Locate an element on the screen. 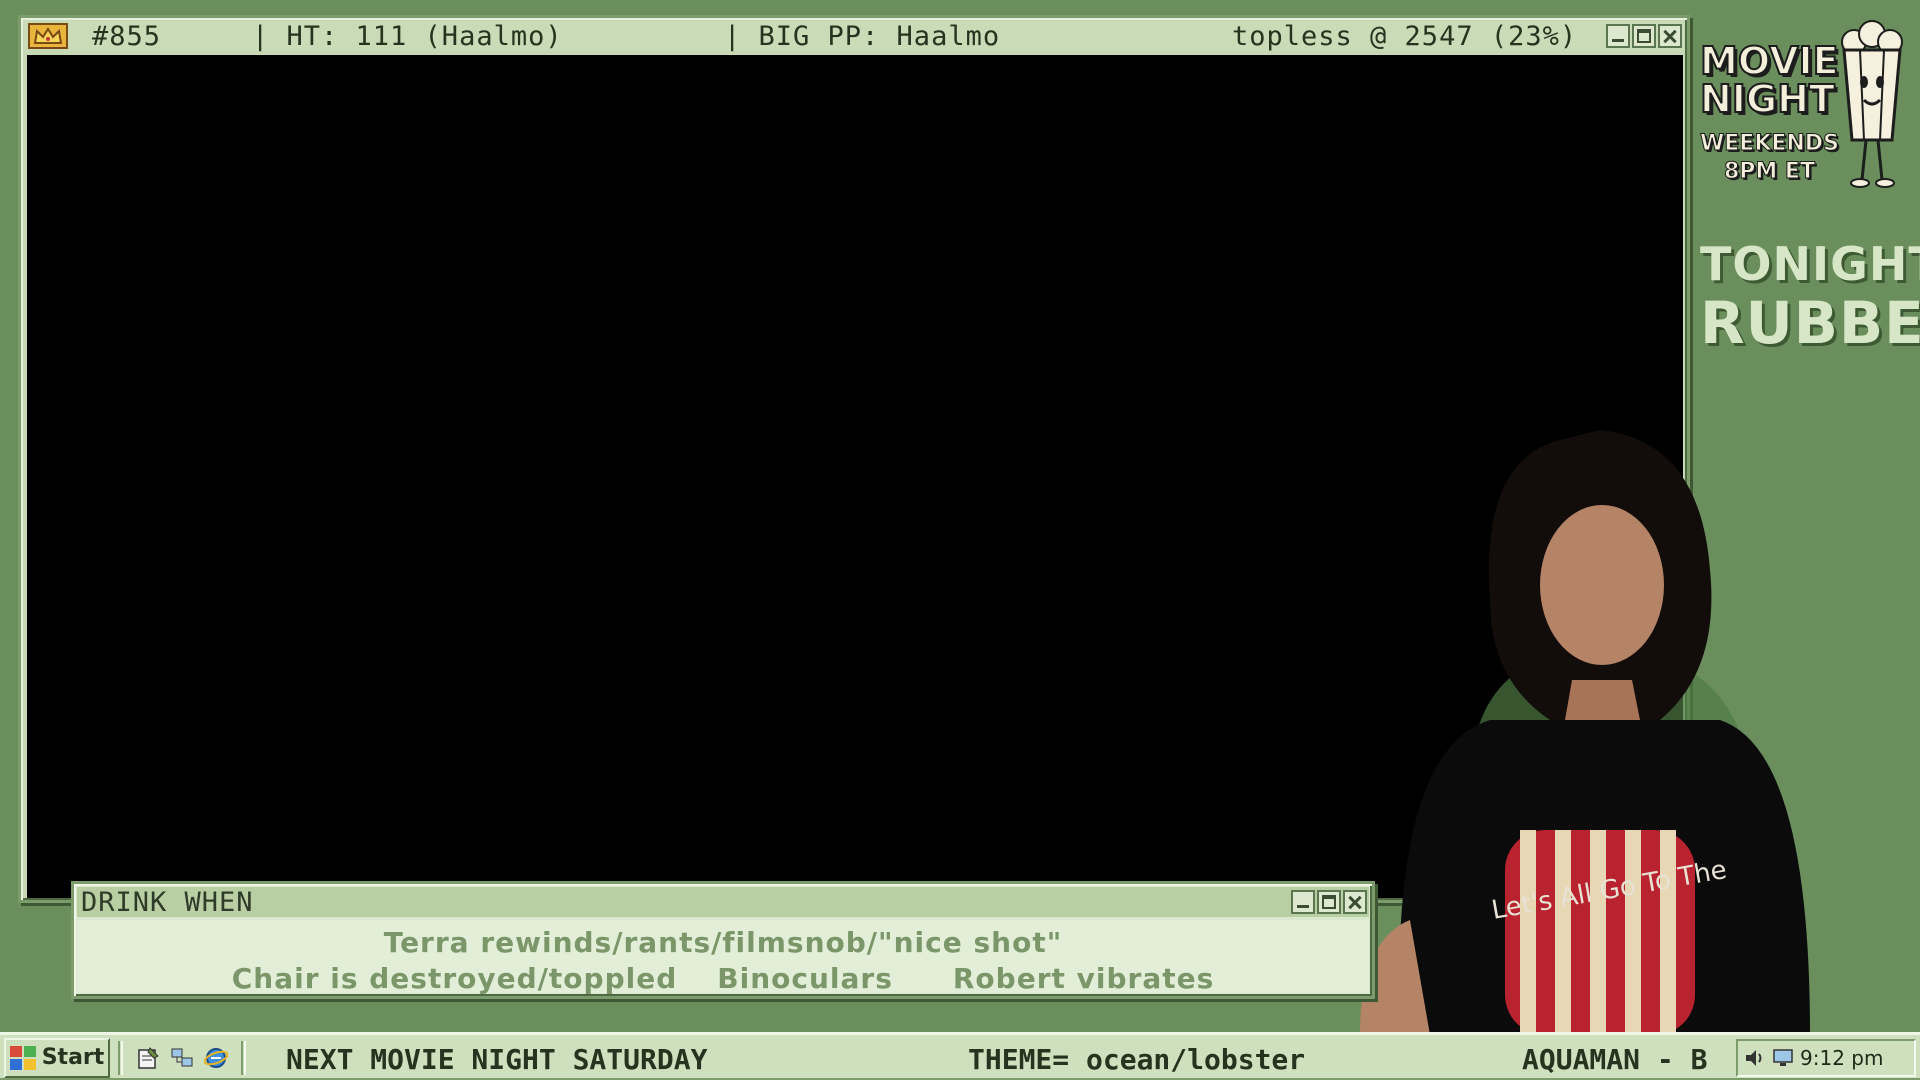 Image resolution: width=1920 pixels, height=1080 pixels. title-stat: topless @ 2547 (23%) is located at coordinates (1405, 36).